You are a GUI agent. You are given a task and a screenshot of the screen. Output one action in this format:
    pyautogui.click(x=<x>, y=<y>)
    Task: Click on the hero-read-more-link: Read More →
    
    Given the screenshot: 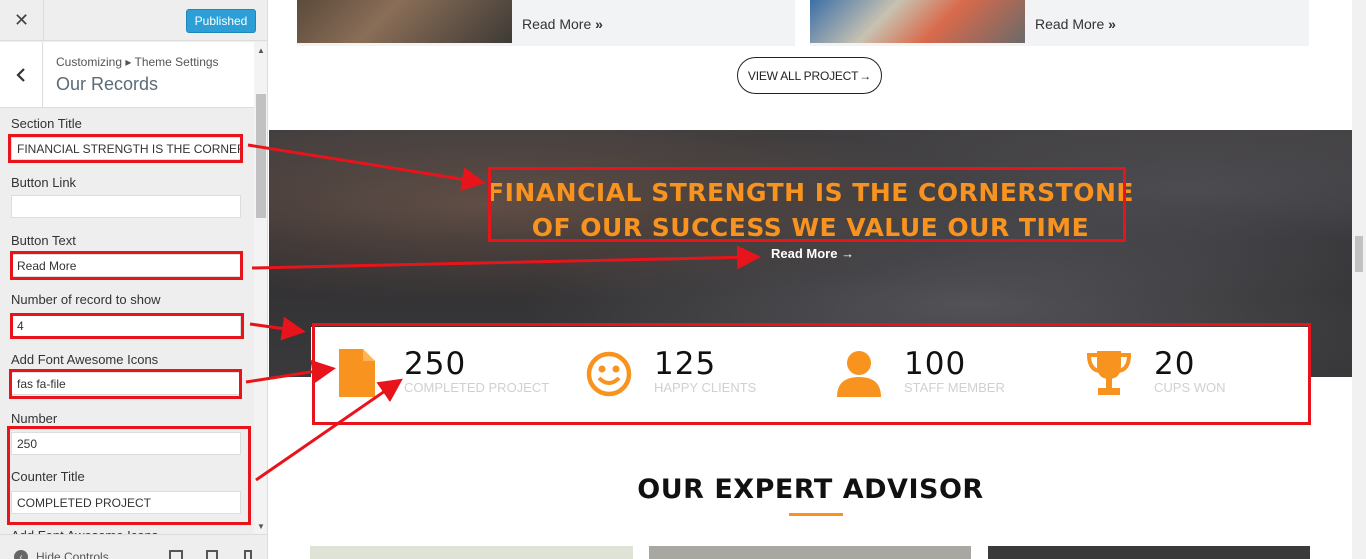 What is the action you would take?
    pyautogui.click(x=812, y=253)
    